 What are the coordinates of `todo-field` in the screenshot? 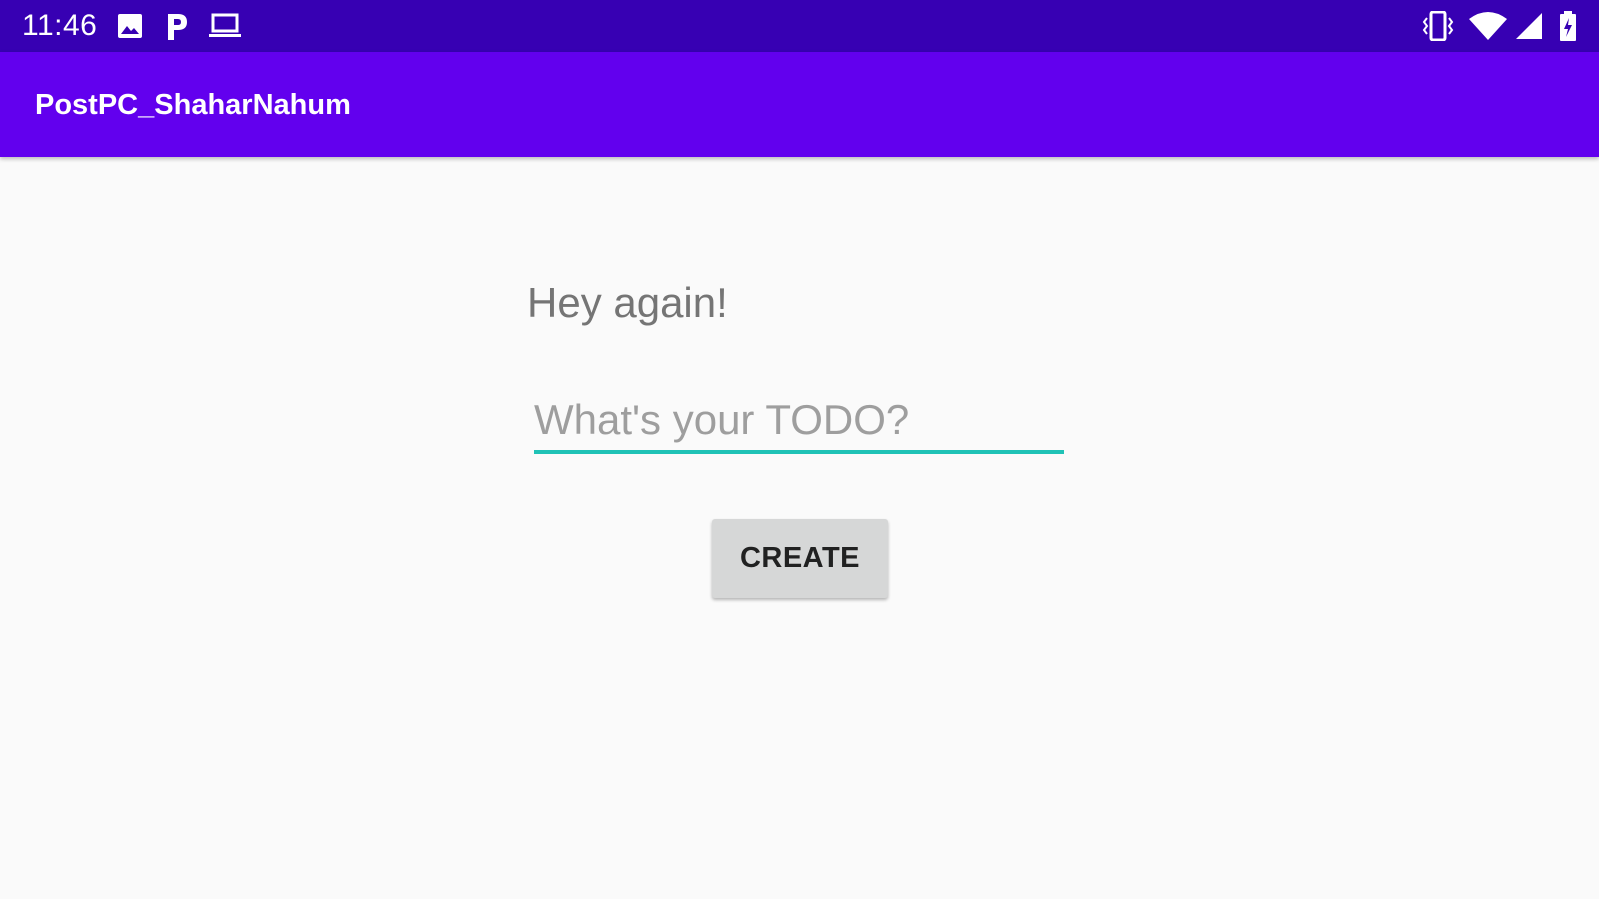 It's located at (799, 423).